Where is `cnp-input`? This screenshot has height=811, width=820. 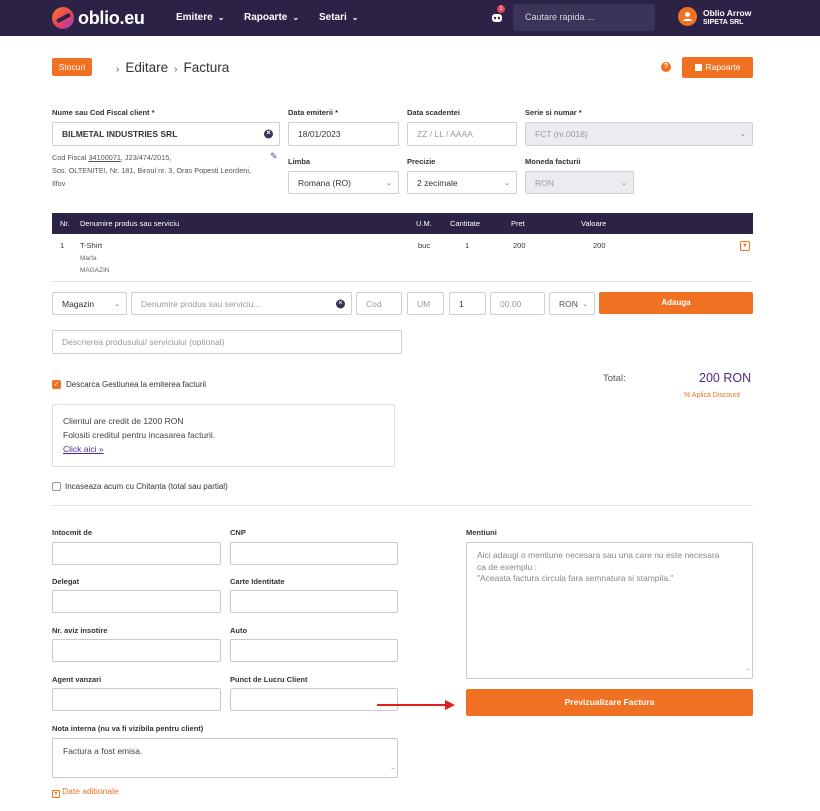
cnp-input is located at coordinates (314, 553).